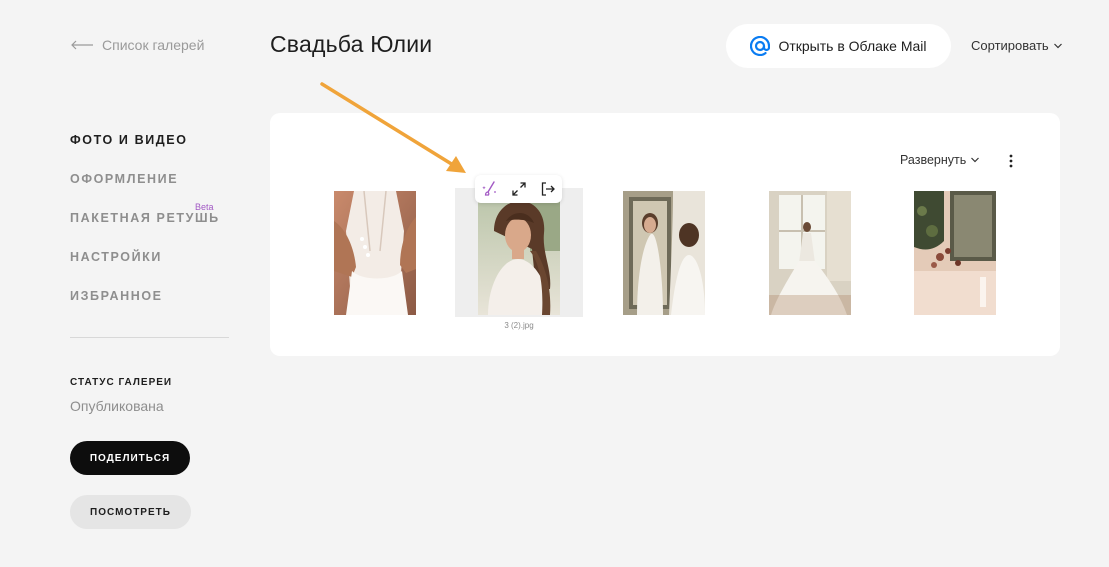  I want to click on sort-label: Сортировать, so click(1010, 45).